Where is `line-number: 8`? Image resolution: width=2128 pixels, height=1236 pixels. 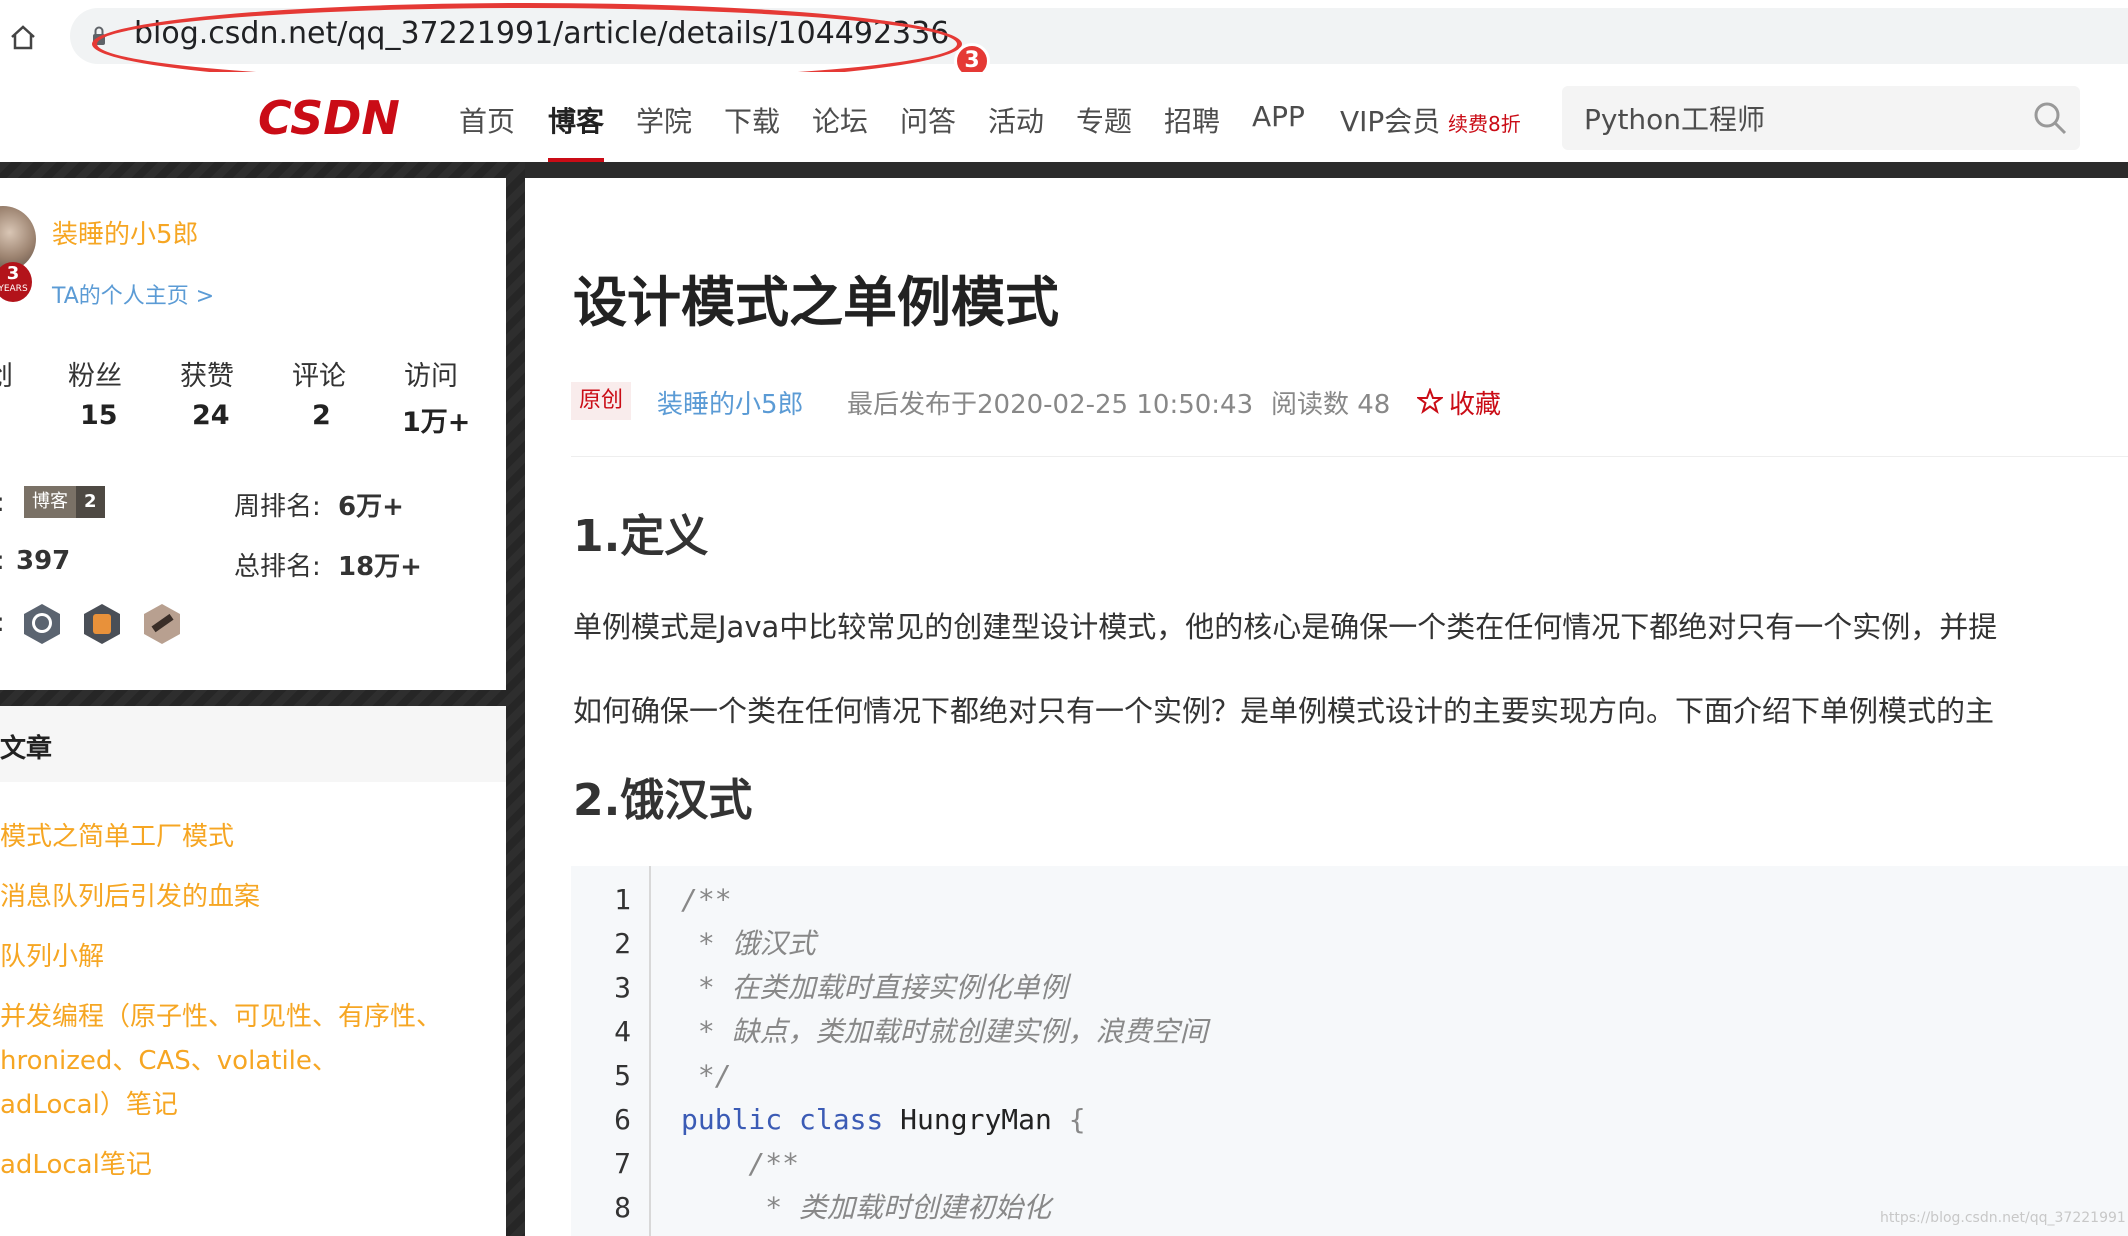 line-number: 8 is located at coordinates (622, 1207).